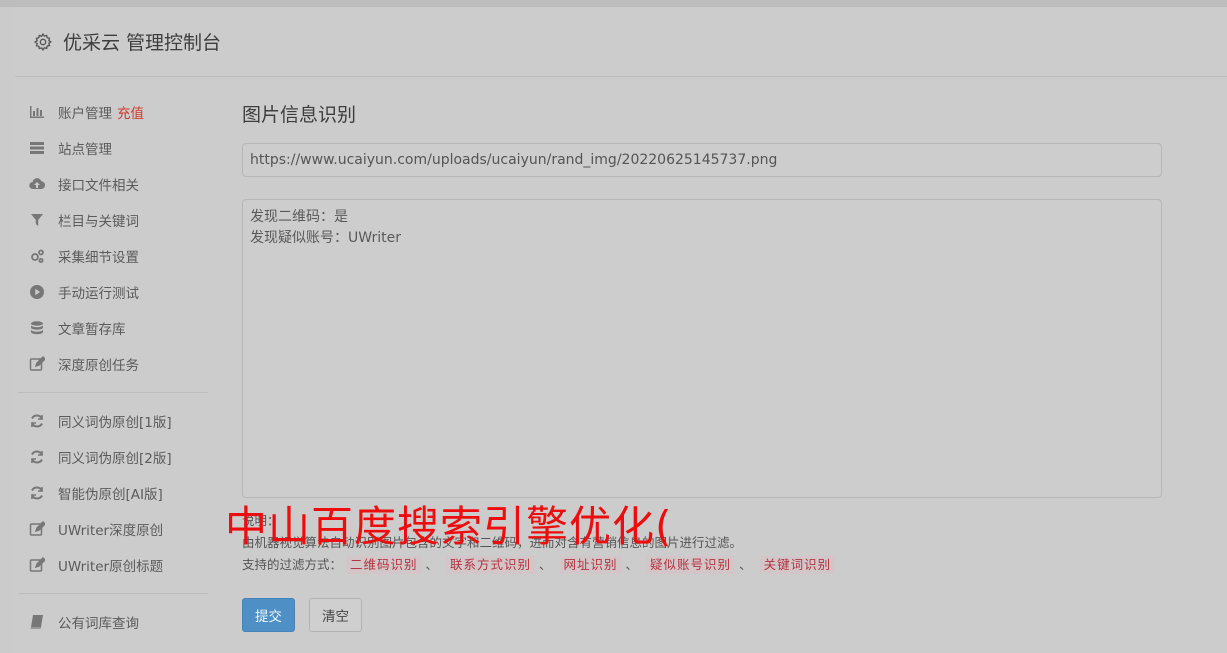  Describe the element at coordinates (98, 624) in the screenshot. I see `sidebar-item-label: 公有词库查询` at that location.